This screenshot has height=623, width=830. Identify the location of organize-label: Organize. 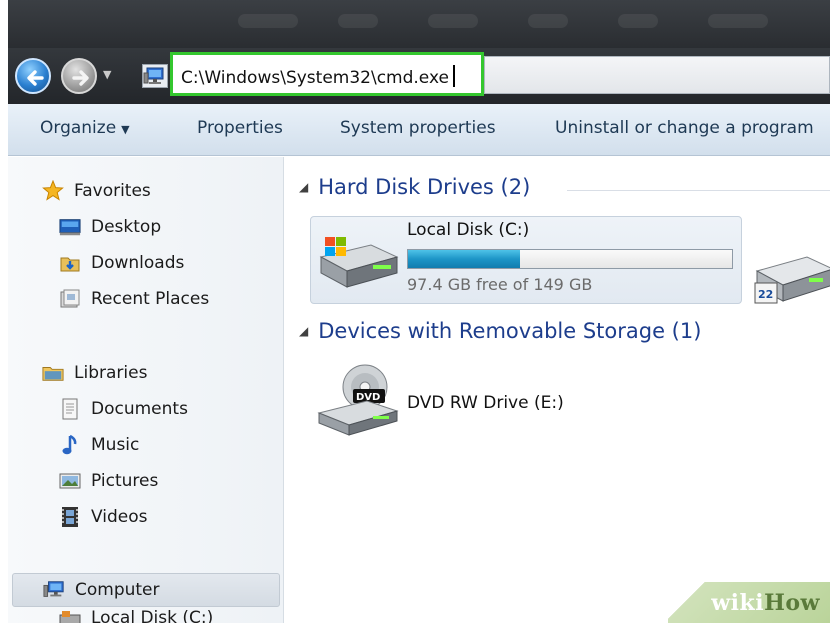
(78, 128).